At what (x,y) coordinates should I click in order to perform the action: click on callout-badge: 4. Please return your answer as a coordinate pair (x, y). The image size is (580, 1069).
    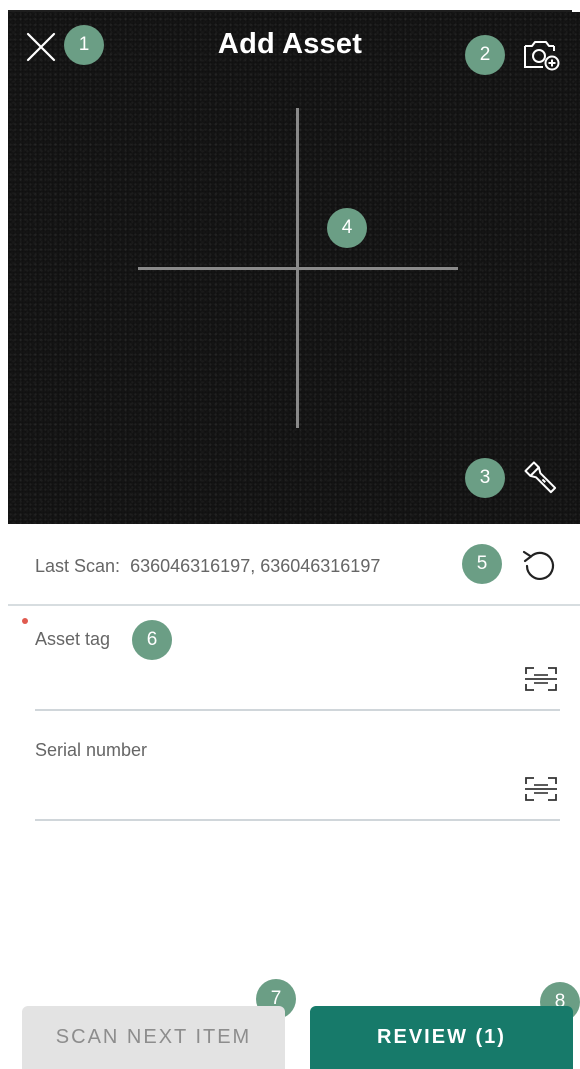
    Looking at the image, I should click on (347, 228).